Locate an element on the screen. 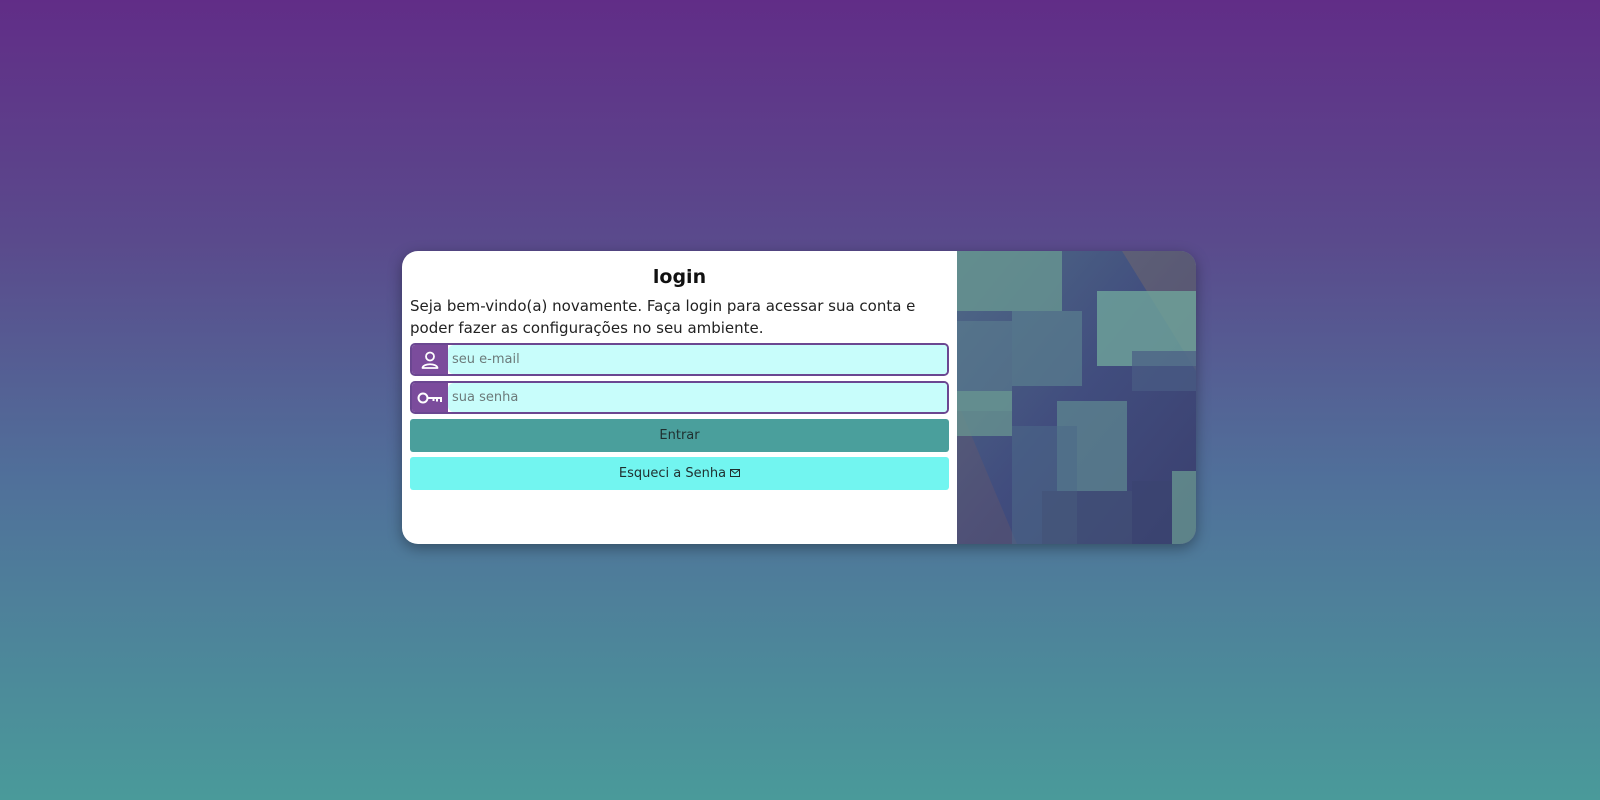 The width and height of the screenshot is (1600, 800). envelope-icon is located at coordinates (735, 473).